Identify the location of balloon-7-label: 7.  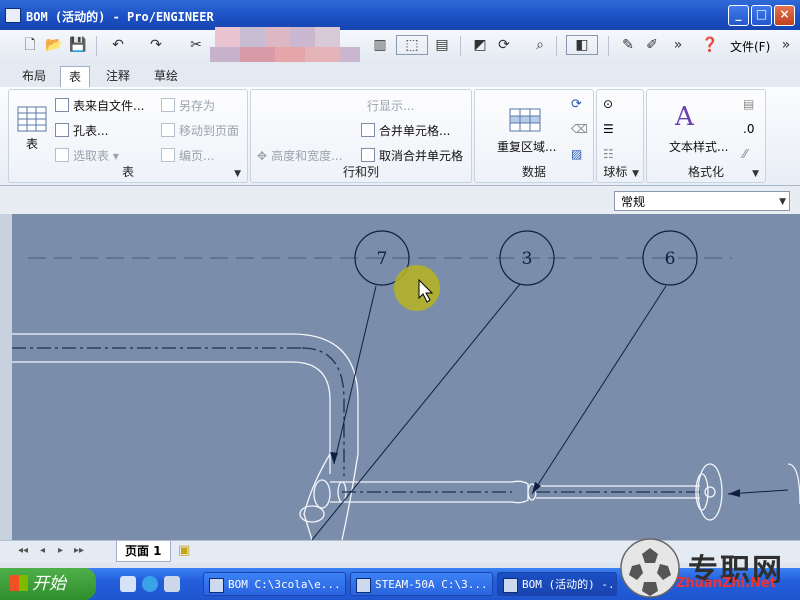
(382, 259).